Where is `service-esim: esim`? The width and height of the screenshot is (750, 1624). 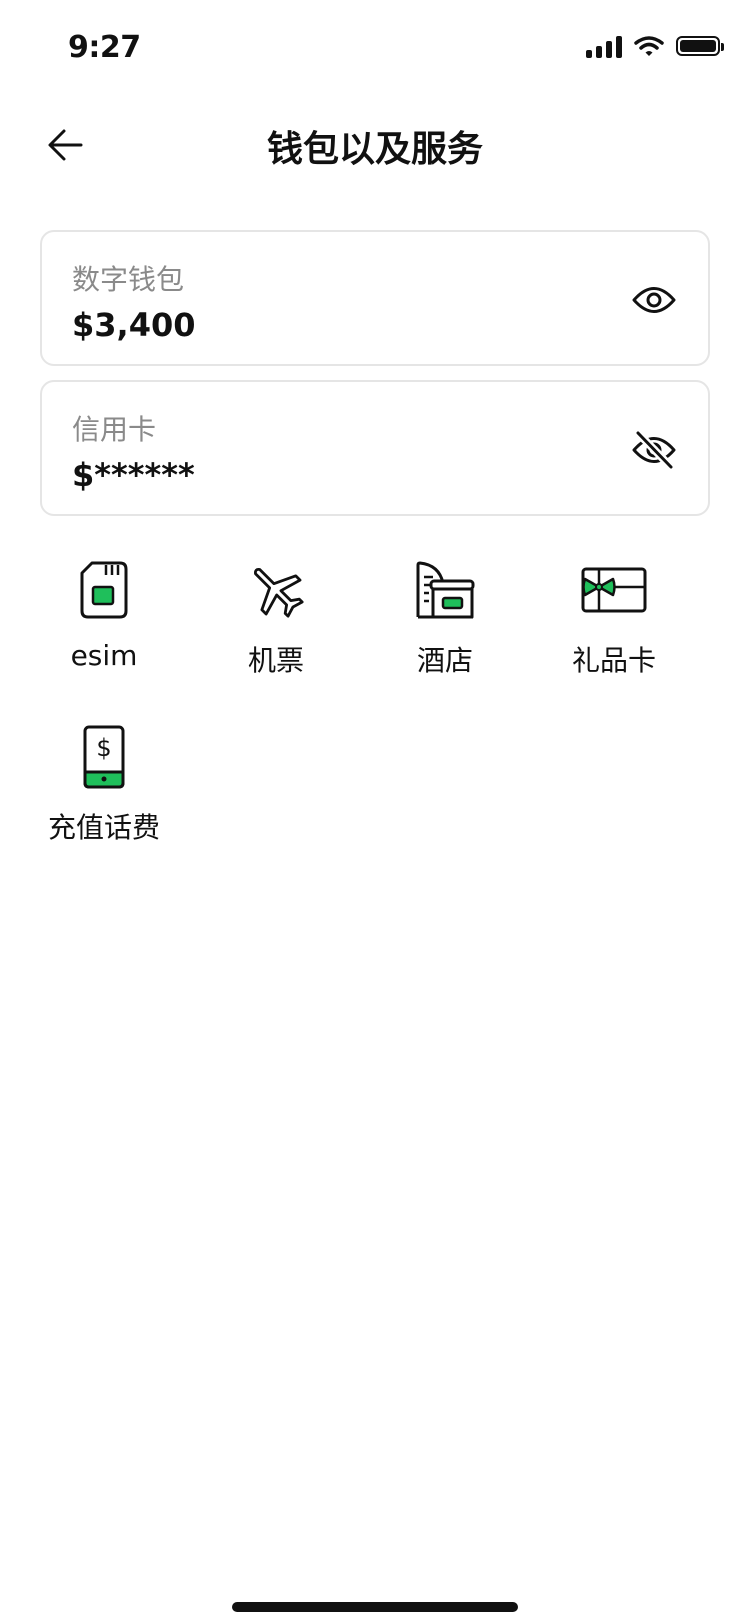 service-esim: esim is located at coordinates (104, 613).